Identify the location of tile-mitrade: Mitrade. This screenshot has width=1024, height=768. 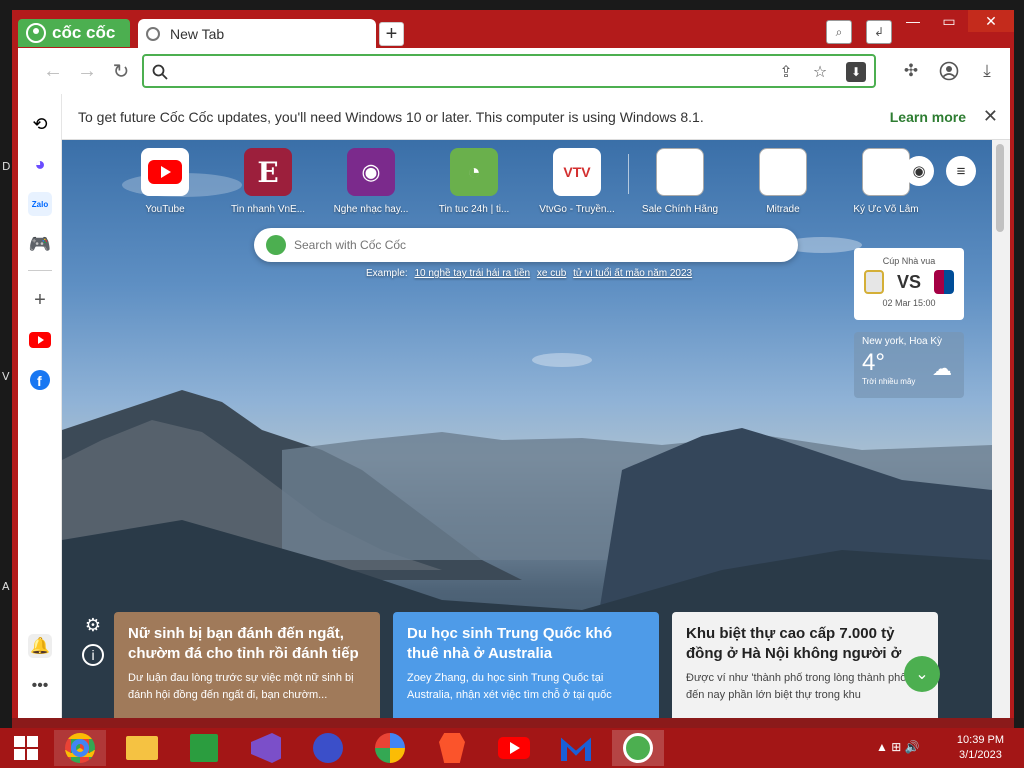
(783, 181).